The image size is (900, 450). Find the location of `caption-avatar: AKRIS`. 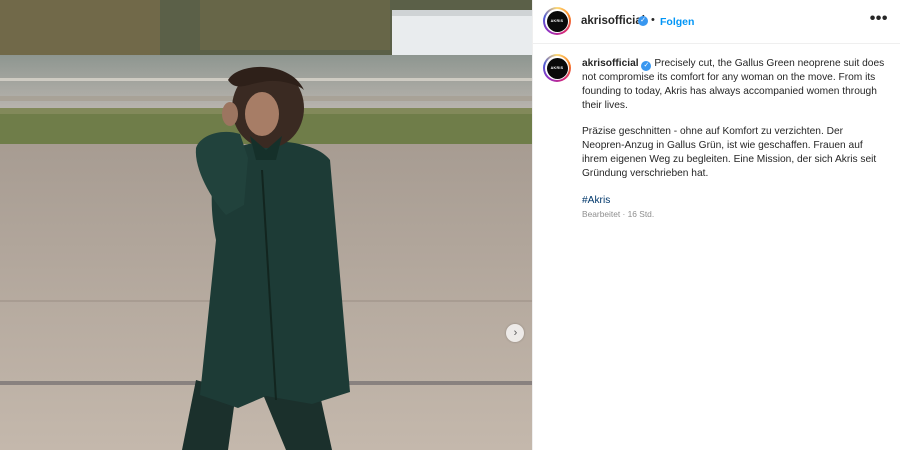

caption-avatar: AKRIS is located at coordinates (557, 68).